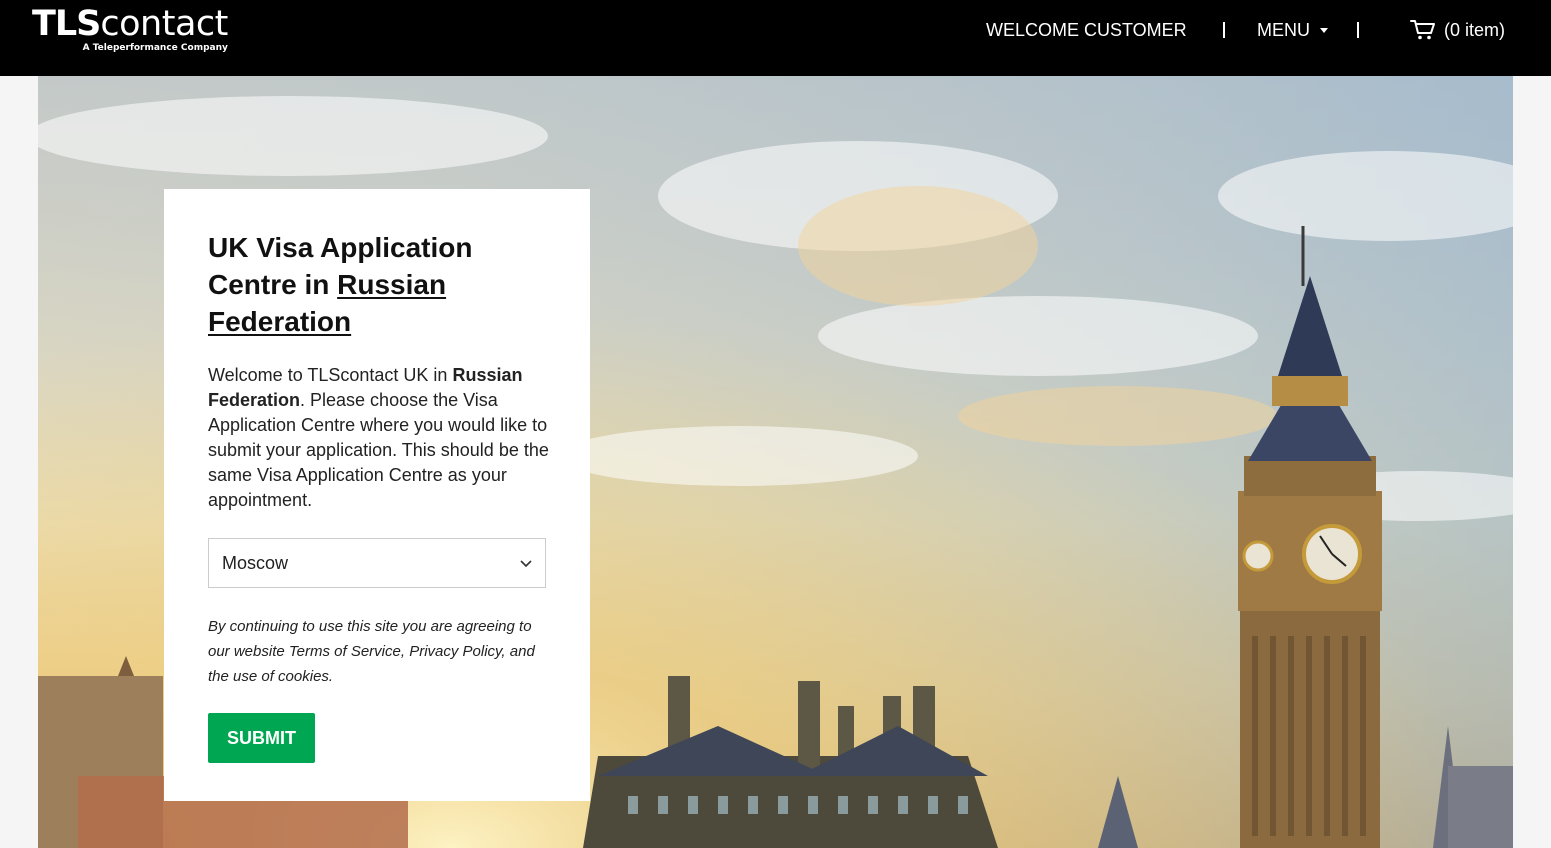 The image size is (1551, 848). What do you see at coordinates (1283, 29) in the screenshot?
I see `menu-label: MENU` at bounding box center [1283, 29].